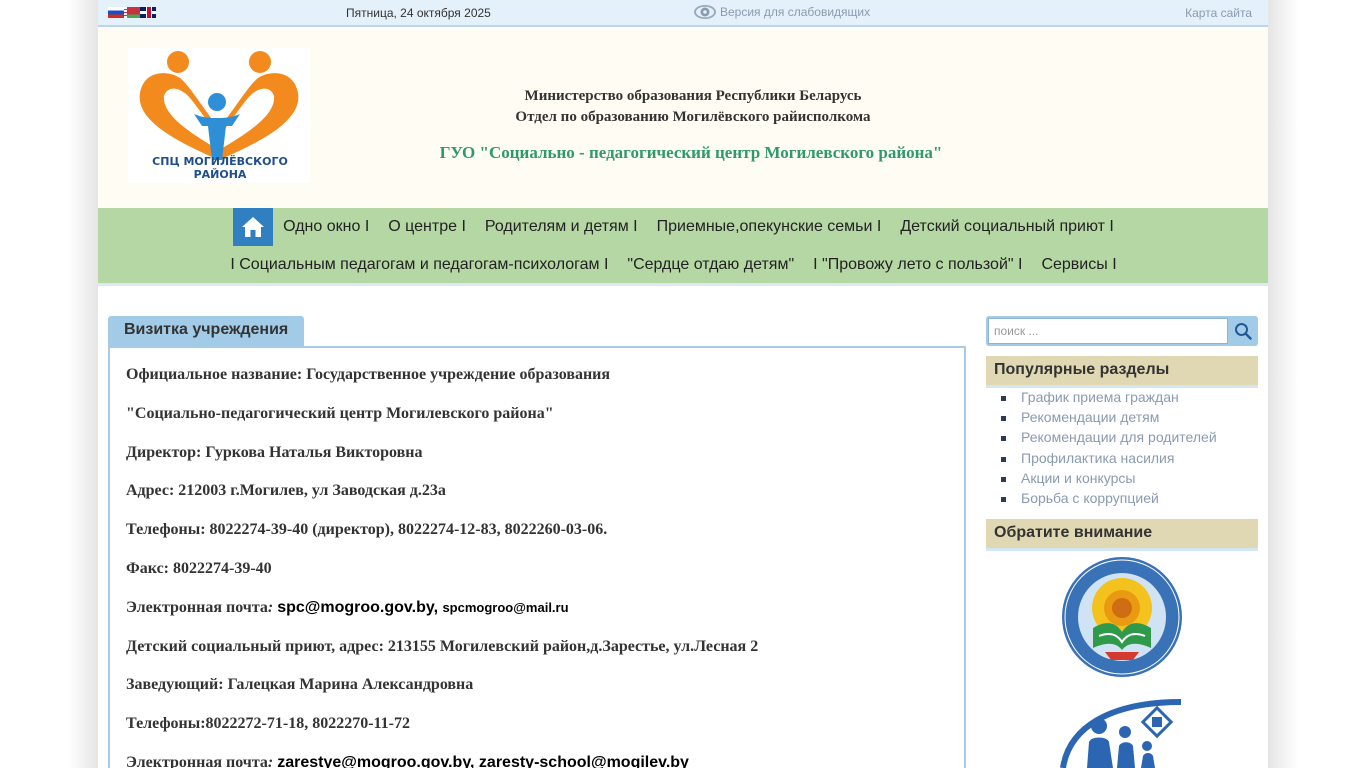 The image size is (1366, 768). What do you see at coordinates (774, 227) in the screenshot?
I see `nav-item-foster-families: Приемные,опекунские семьи I` at bounding box center [774, 227].